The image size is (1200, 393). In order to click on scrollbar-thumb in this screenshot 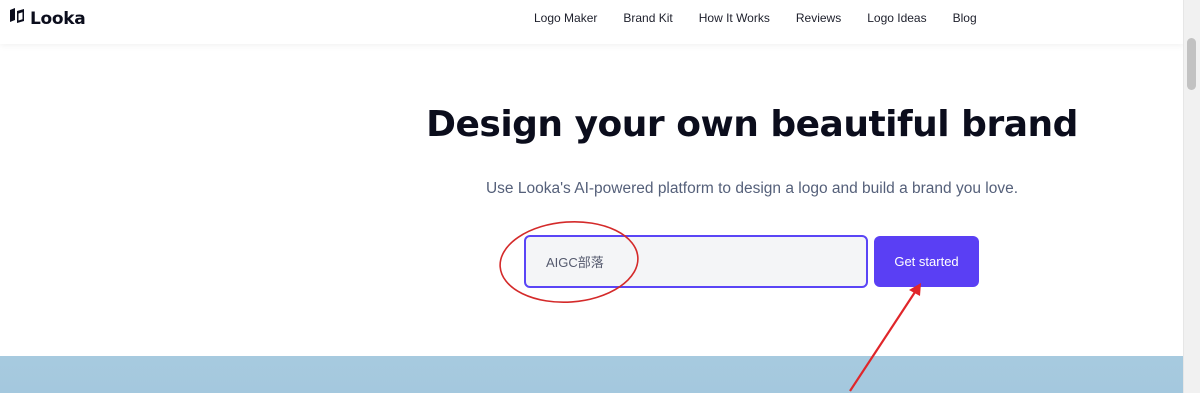, I will do `click(1191, 64)`.